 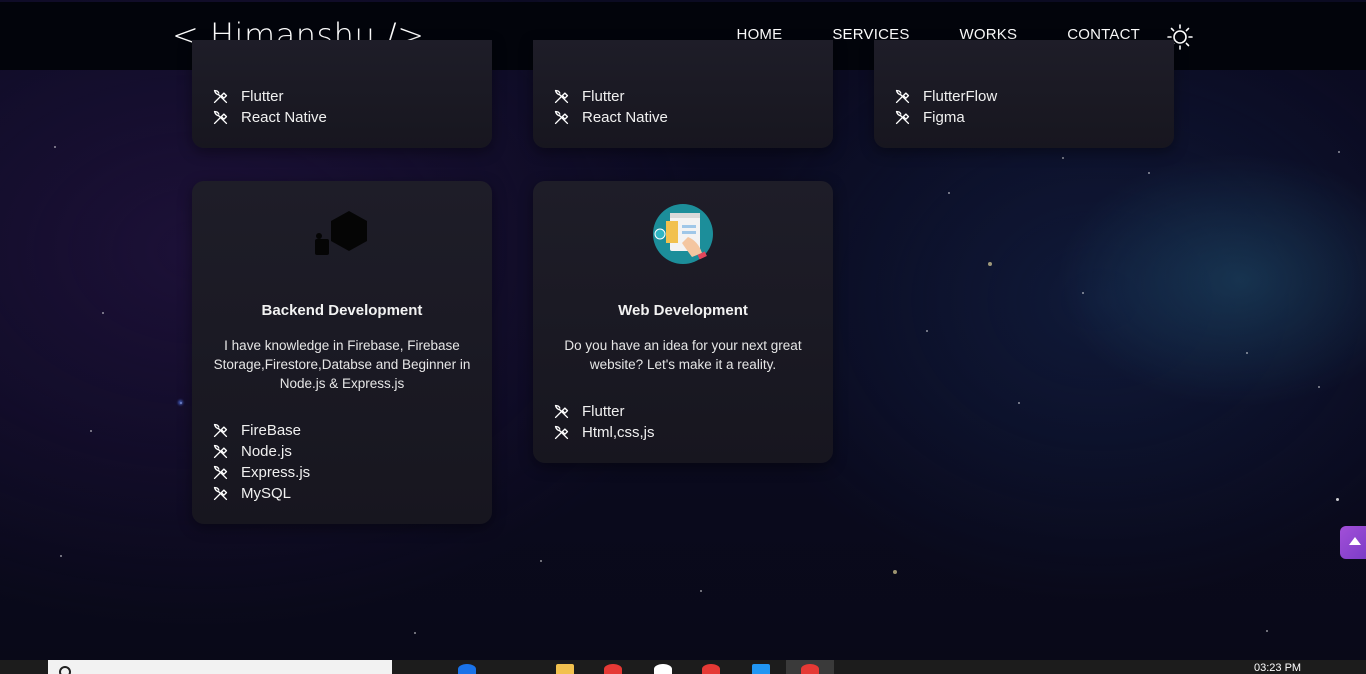 I want to click on card-title: Backend Development, so click(x=342, y=310).